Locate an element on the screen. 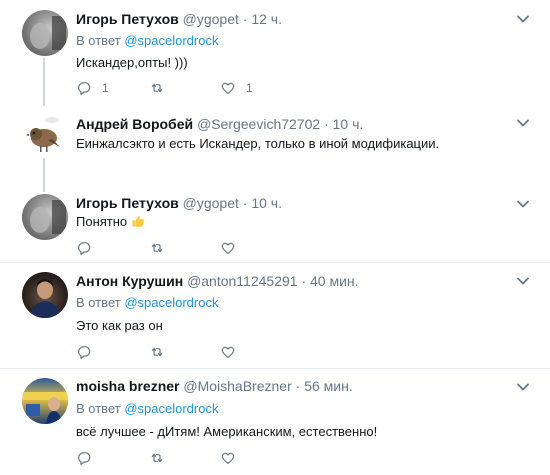  timestamp: 40 мин. is located at coordinates (334, 281).